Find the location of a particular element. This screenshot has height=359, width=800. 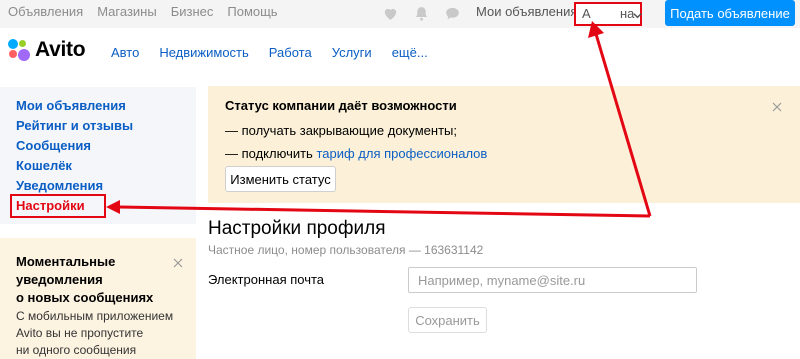

sidebar-item-wallet: Кошелёк is located at coordinates (44, 165).